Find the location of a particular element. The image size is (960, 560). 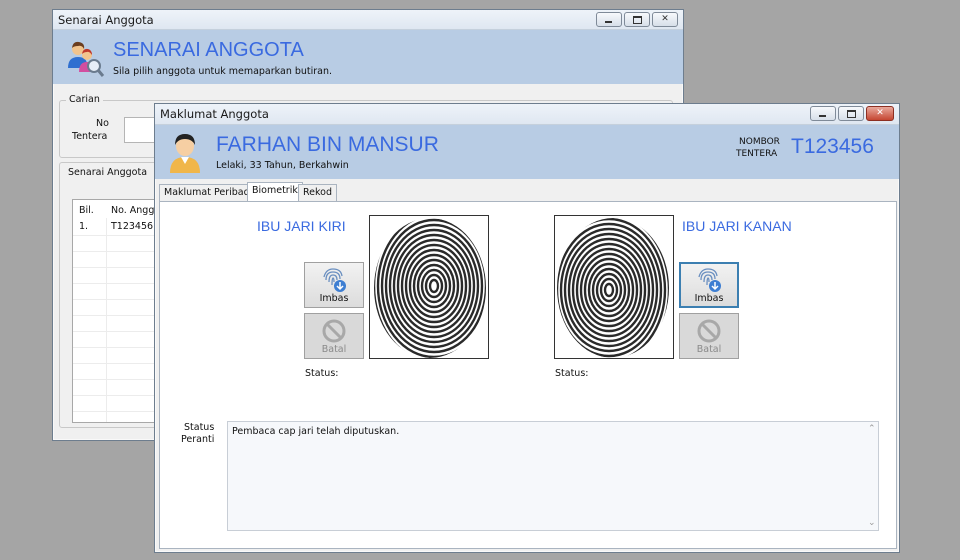

right-status-label: Status: is located at coordinates (572, 373).